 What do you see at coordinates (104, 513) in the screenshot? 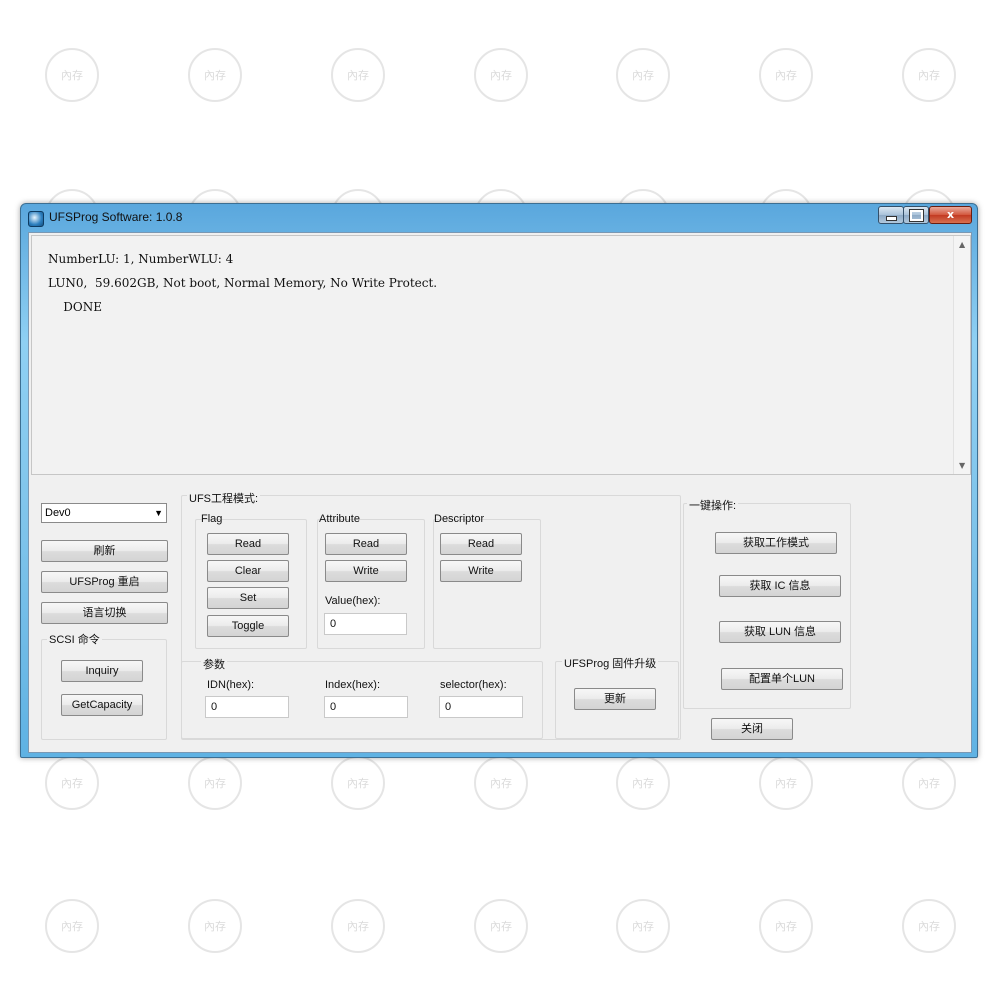
I see `device-select: Dev0 ▼` at bounding box center [104, 513].